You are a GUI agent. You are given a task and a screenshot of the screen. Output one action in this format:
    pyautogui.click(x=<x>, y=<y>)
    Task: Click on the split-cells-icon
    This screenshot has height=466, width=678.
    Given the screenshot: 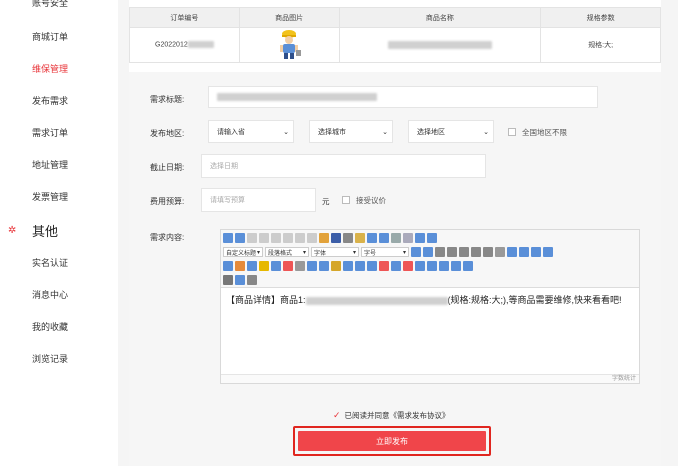 What is the action you would take?
    pyautogui.click(x=432, y=266)
    